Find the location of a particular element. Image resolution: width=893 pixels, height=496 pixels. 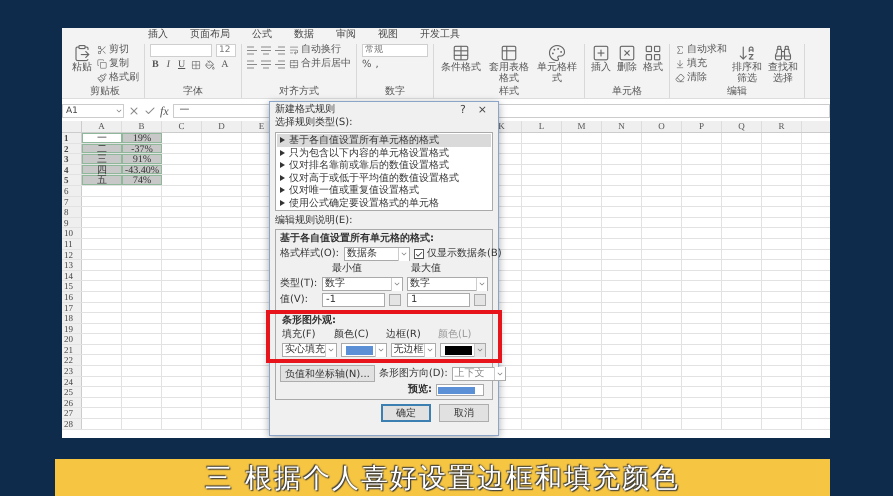

row-number: 8 is located at coordinates (72, 212).